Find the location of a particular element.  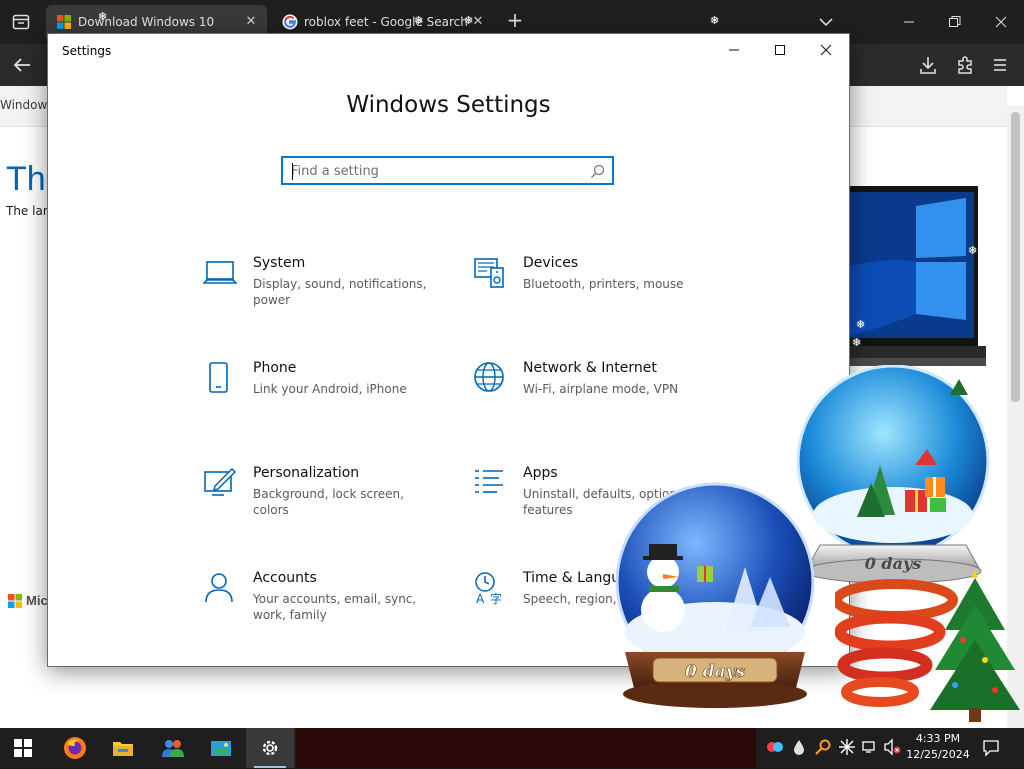

devices-category: Devices Bluetooth, printers, mouse is located at coordinates (593, 290).